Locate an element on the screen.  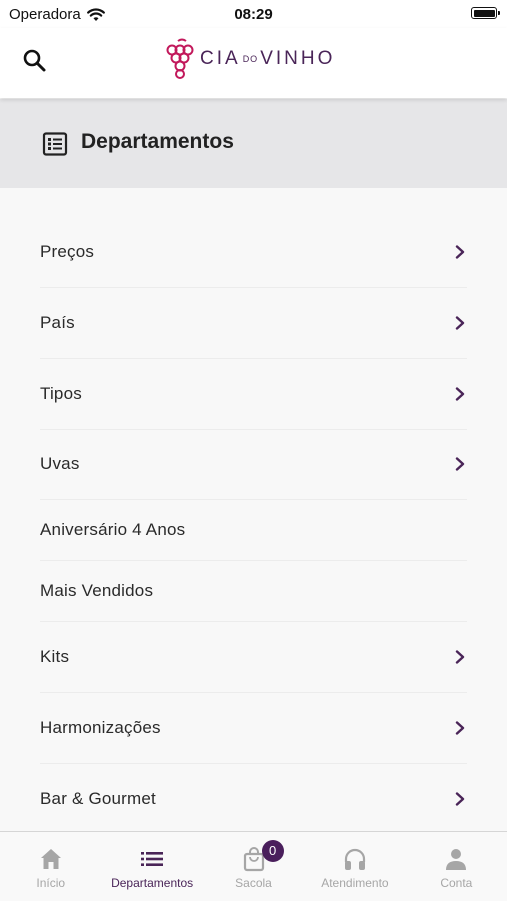
tab-departamentos: Departamentos is located at coordinates (151, 866).